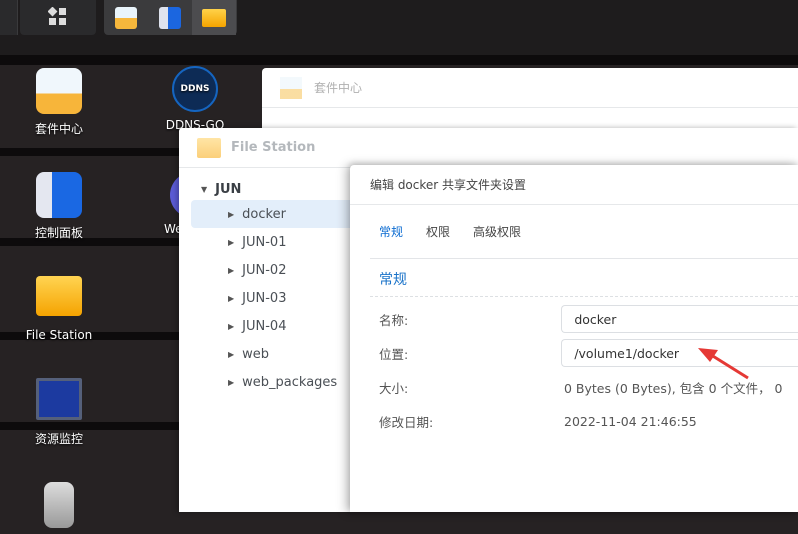 Image resolution: width=798 pixels, height=534 pixels. I want to click on taskbar, so click(399, 27).